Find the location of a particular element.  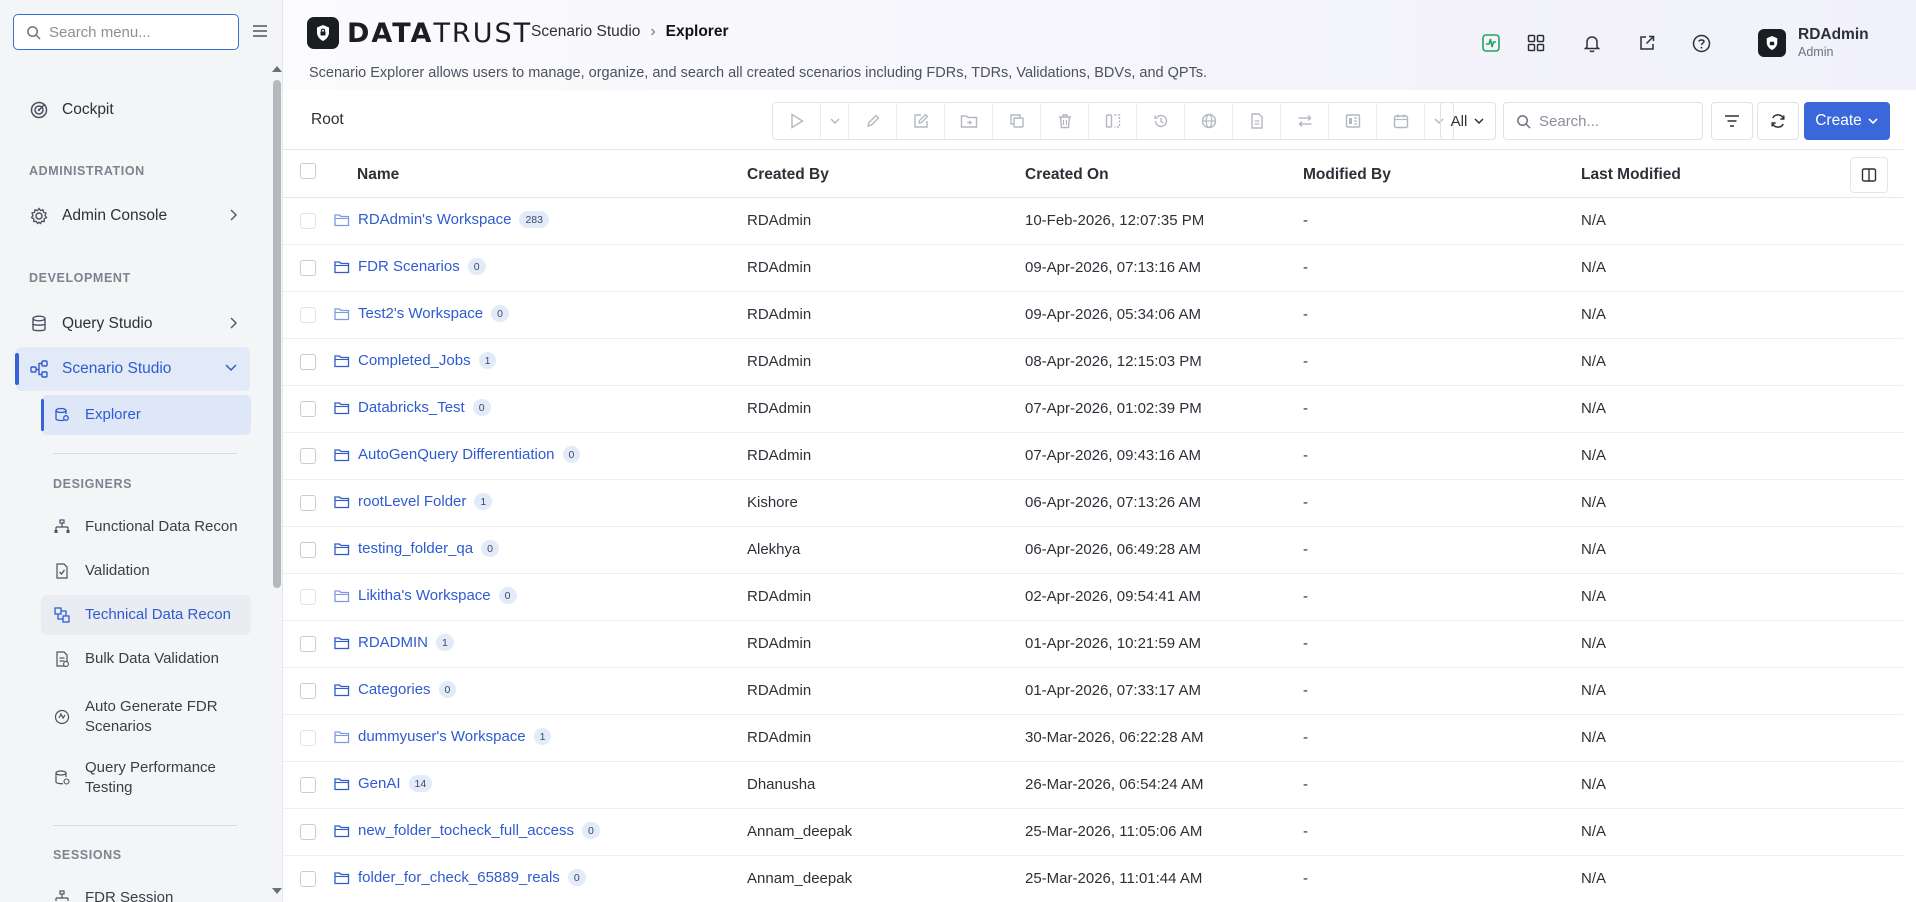

select-all-checkbox is located at coordinates (308, 171).